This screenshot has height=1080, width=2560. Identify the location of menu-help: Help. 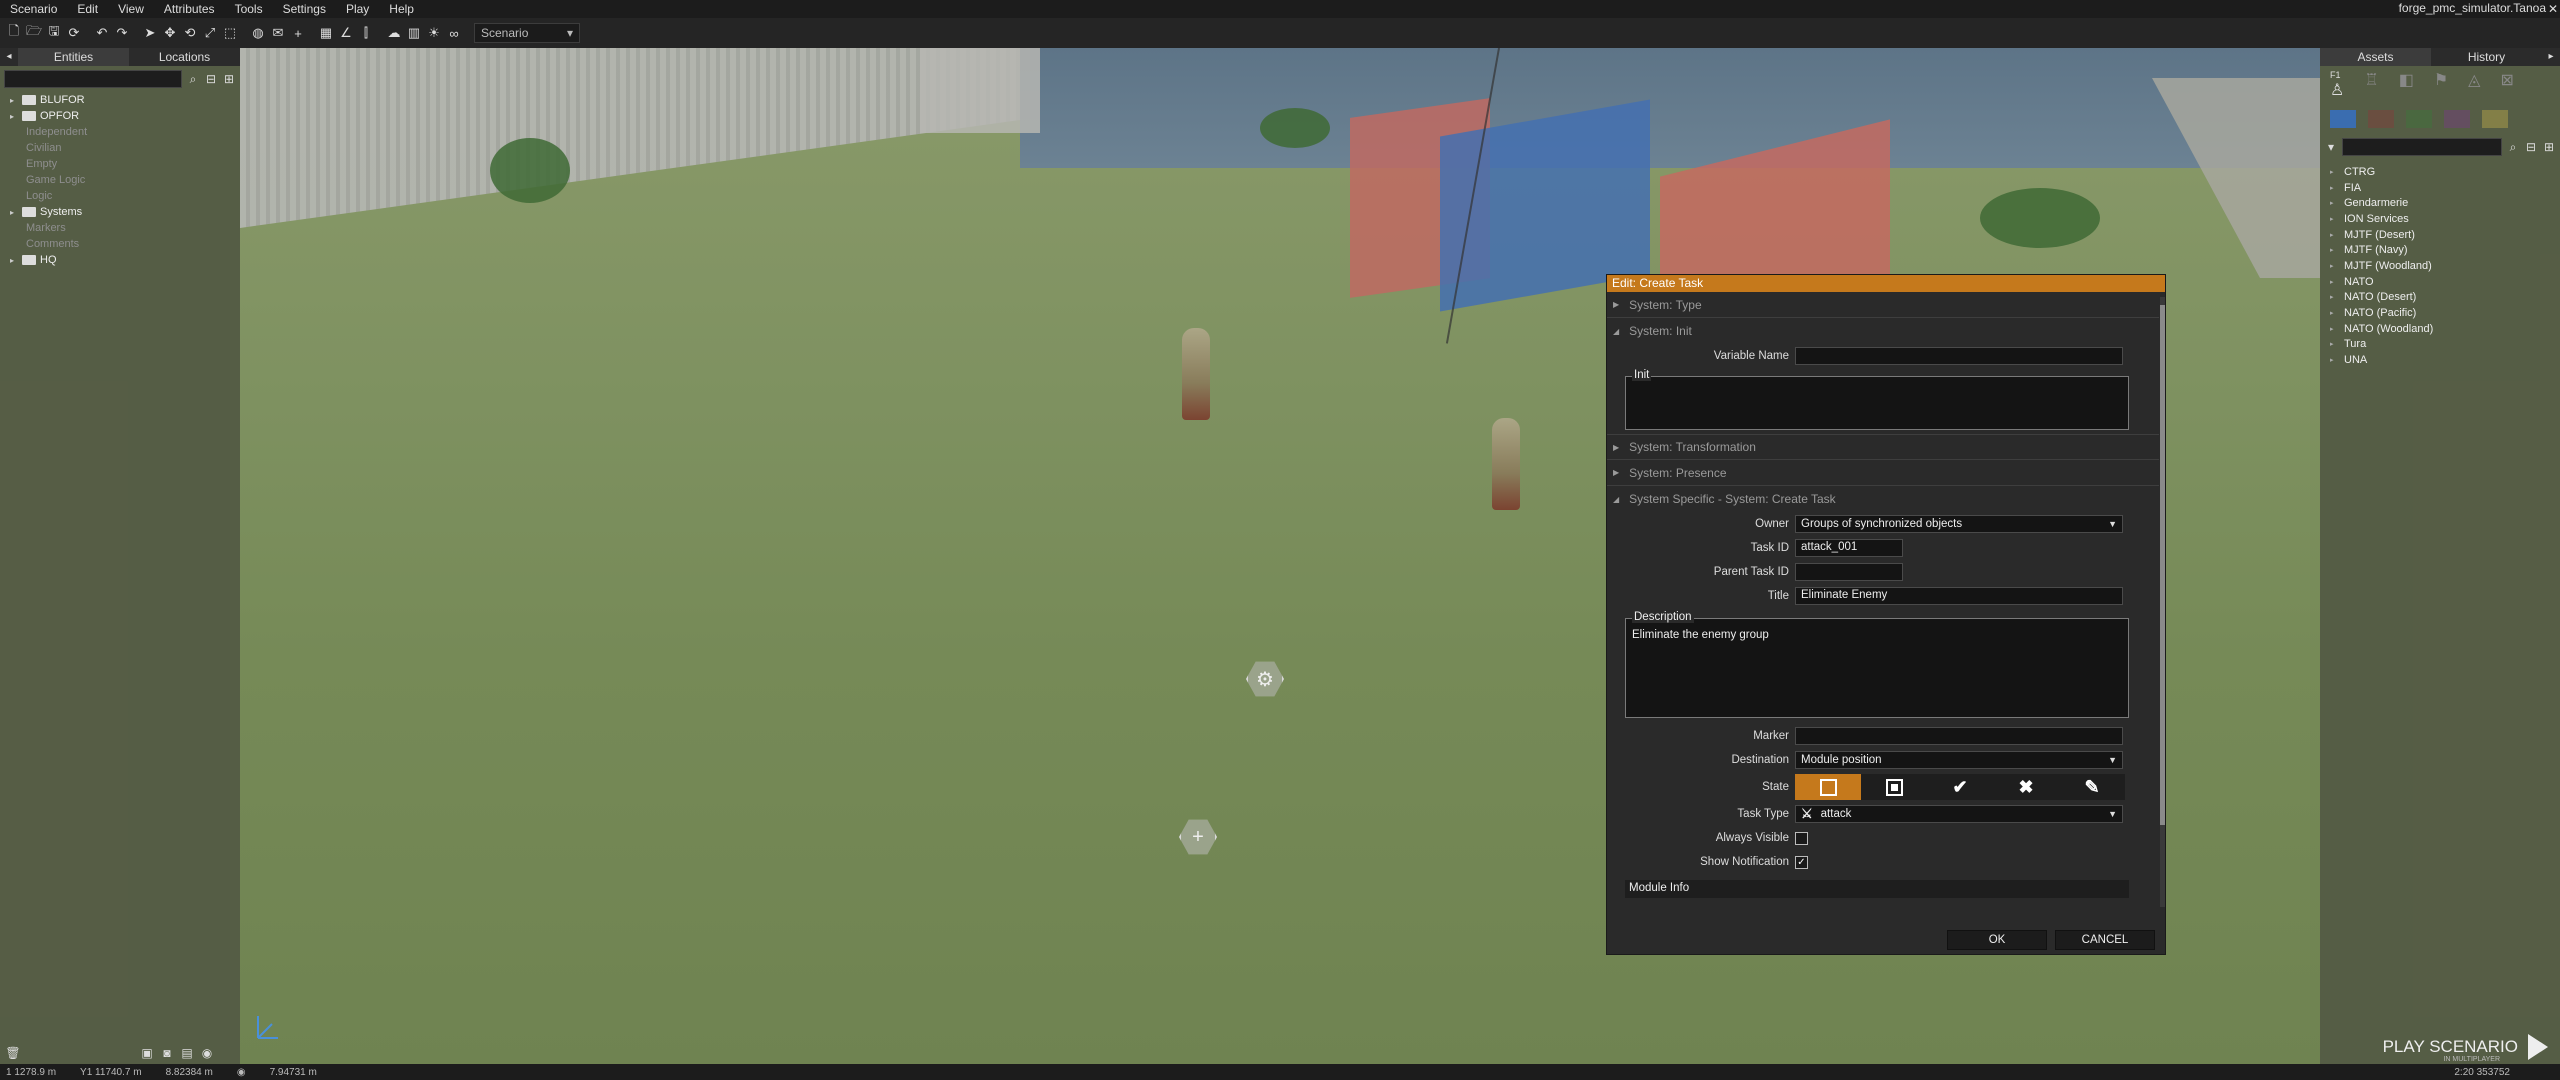
(401, 9).